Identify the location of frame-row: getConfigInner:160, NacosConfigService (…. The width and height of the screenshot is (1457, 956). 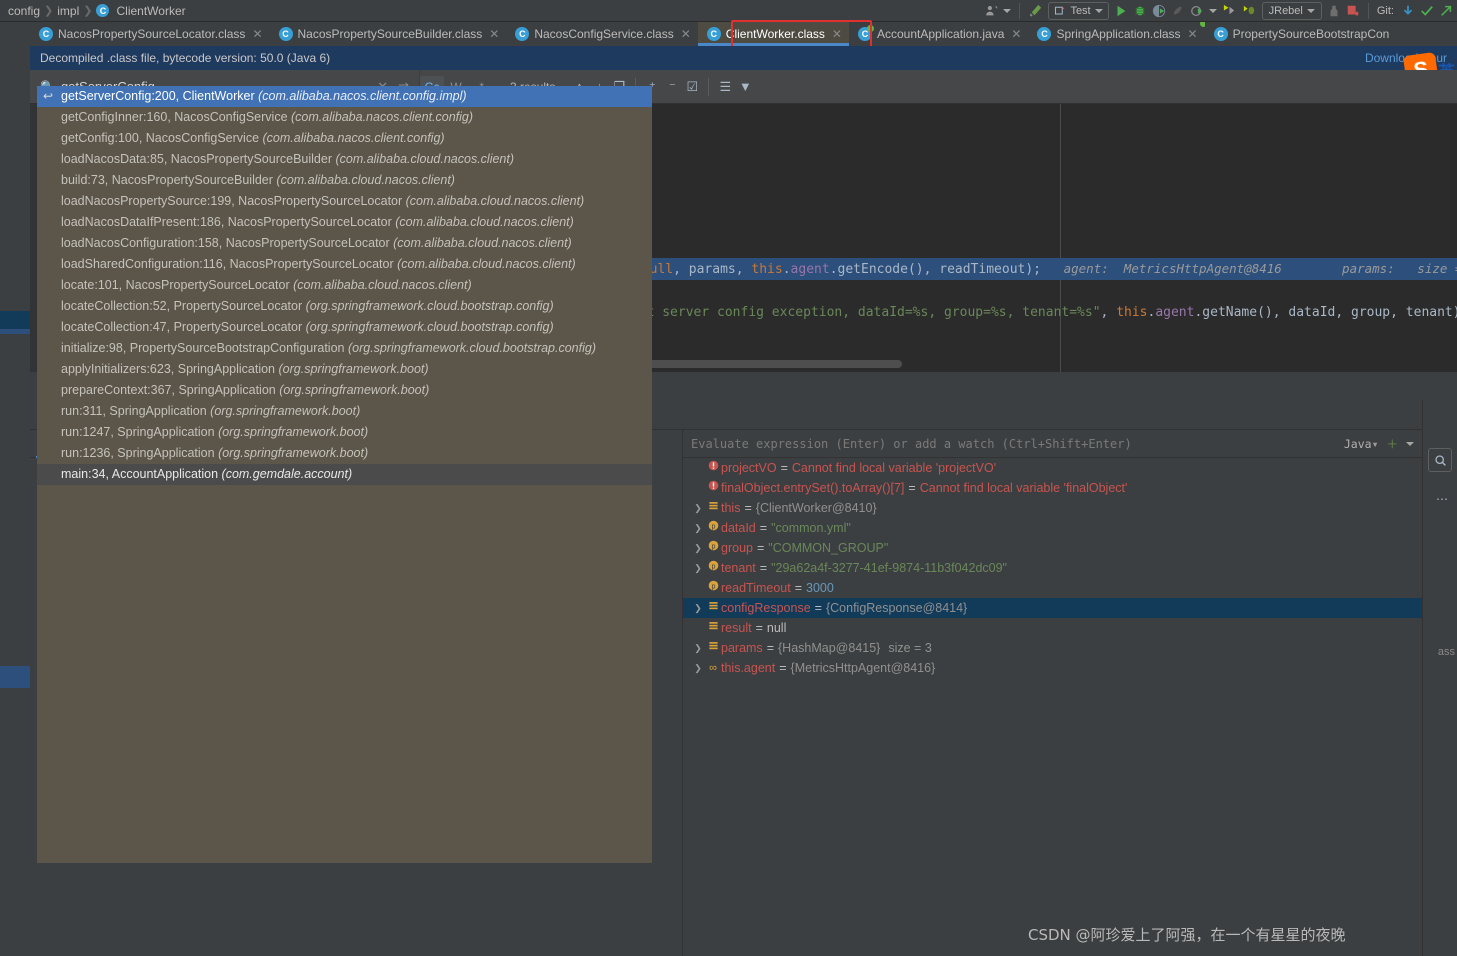
(344, 117).